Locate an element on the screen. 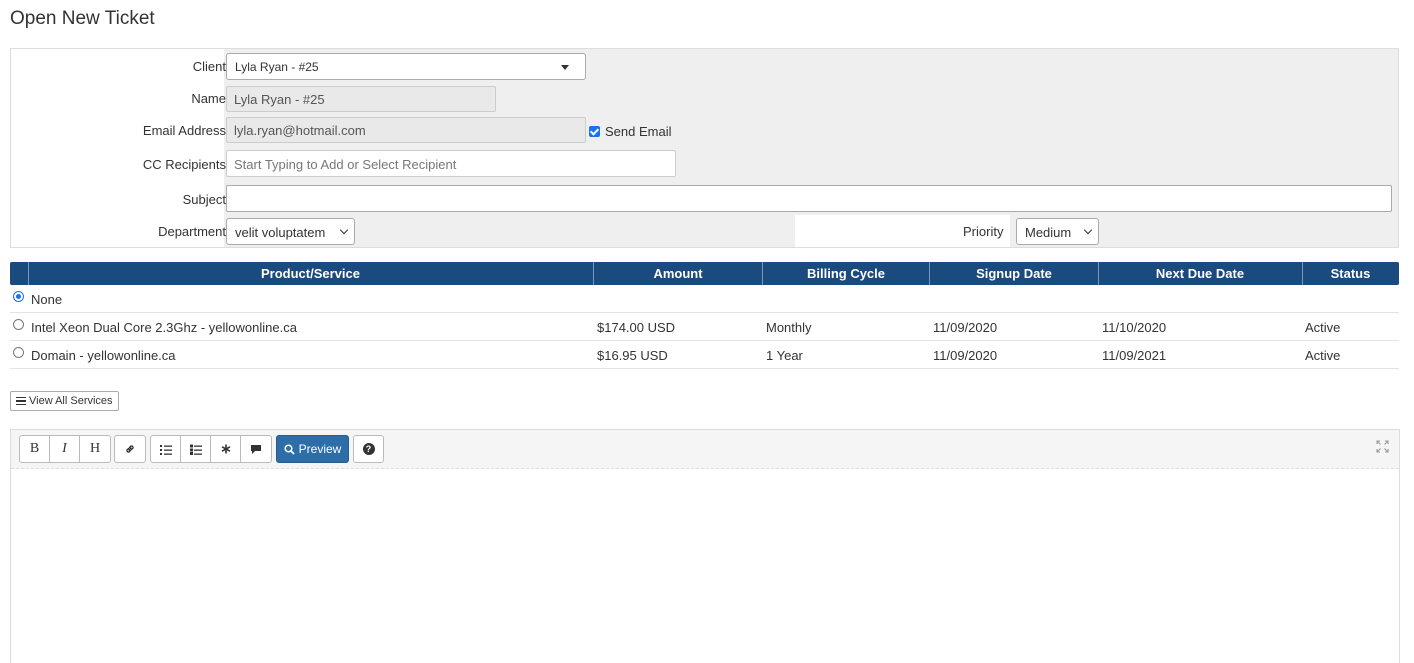  department-select: velit voluptatem is located at coordinates (290, 231).